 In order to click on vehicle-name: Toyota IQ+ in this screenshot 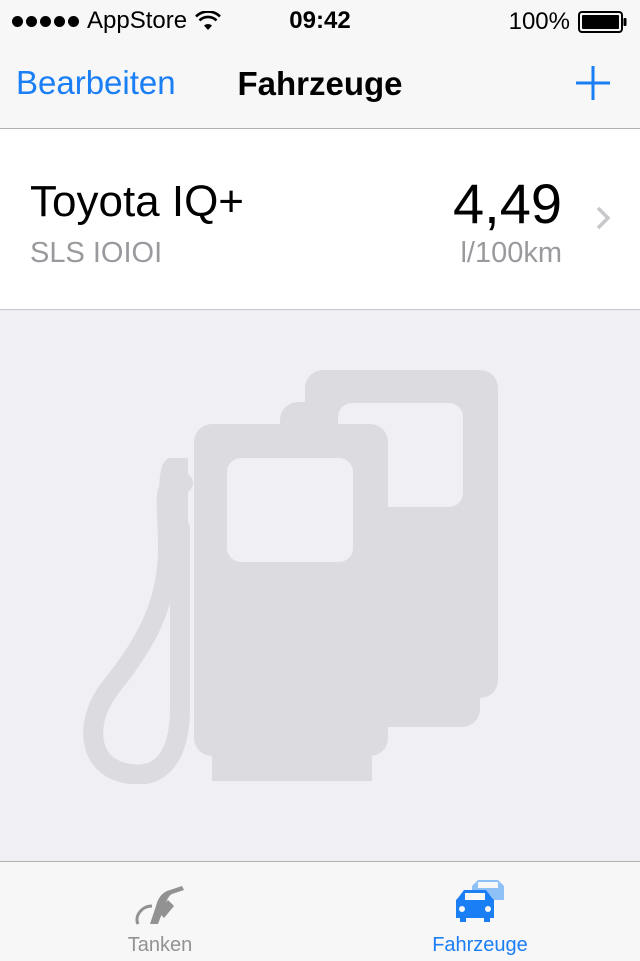, I will do `click(137, 201)`.